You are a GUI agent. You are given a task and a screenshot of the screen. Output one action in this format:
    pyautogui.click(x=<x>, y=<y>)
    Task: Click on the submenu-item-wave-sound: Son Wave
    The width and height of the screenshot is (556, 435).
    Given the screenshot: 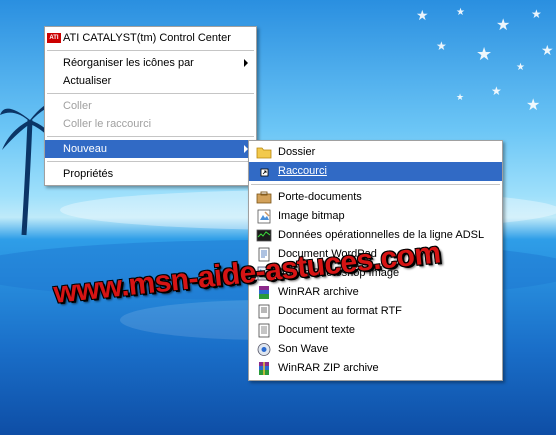 What is the action you would take?
    pyautogui.click(x=375, y=349)
    